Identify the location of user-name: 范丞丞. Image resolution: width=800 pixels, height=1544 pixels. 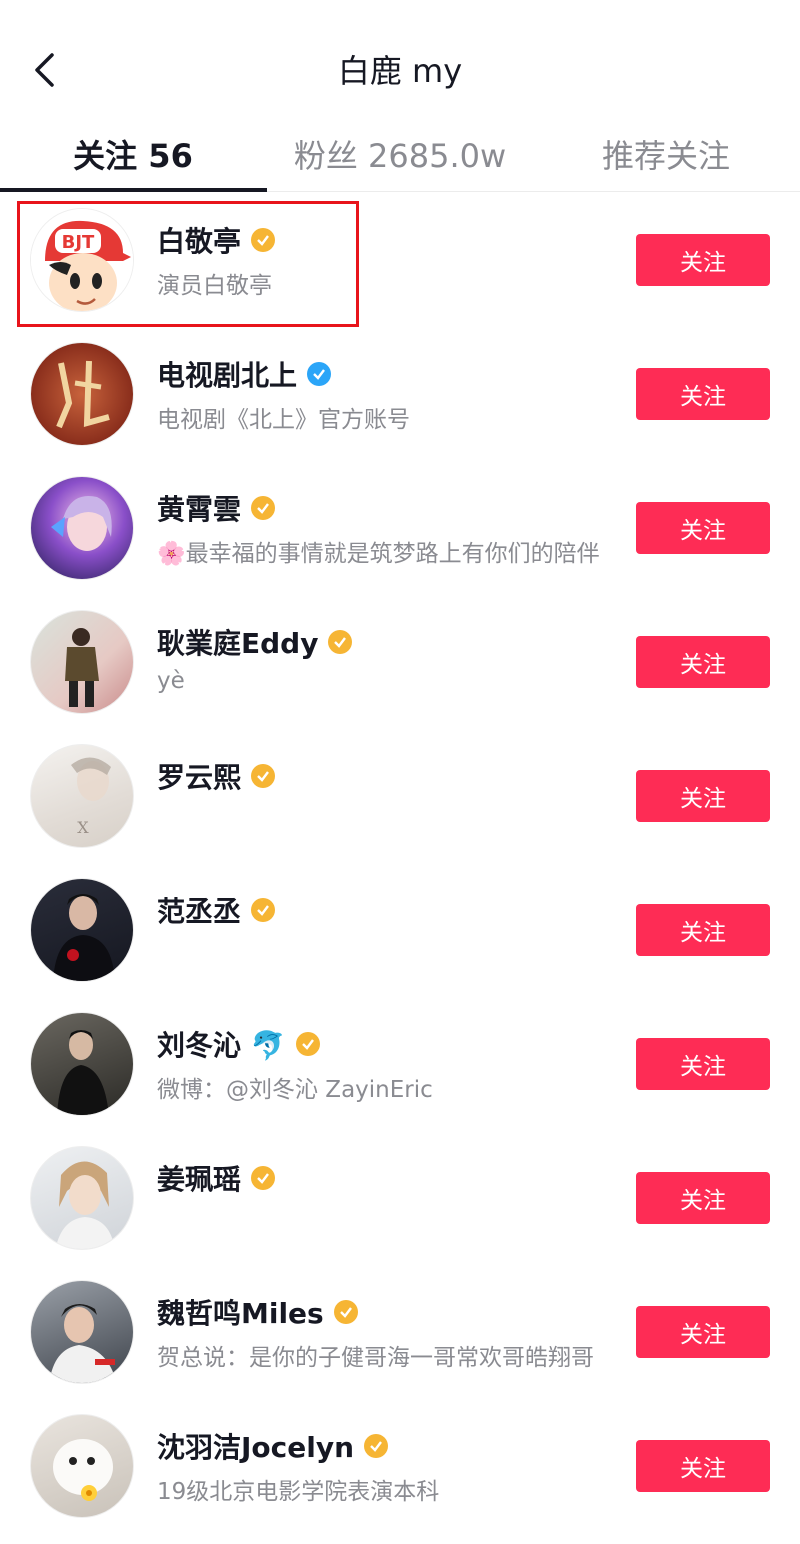
(199, 910).